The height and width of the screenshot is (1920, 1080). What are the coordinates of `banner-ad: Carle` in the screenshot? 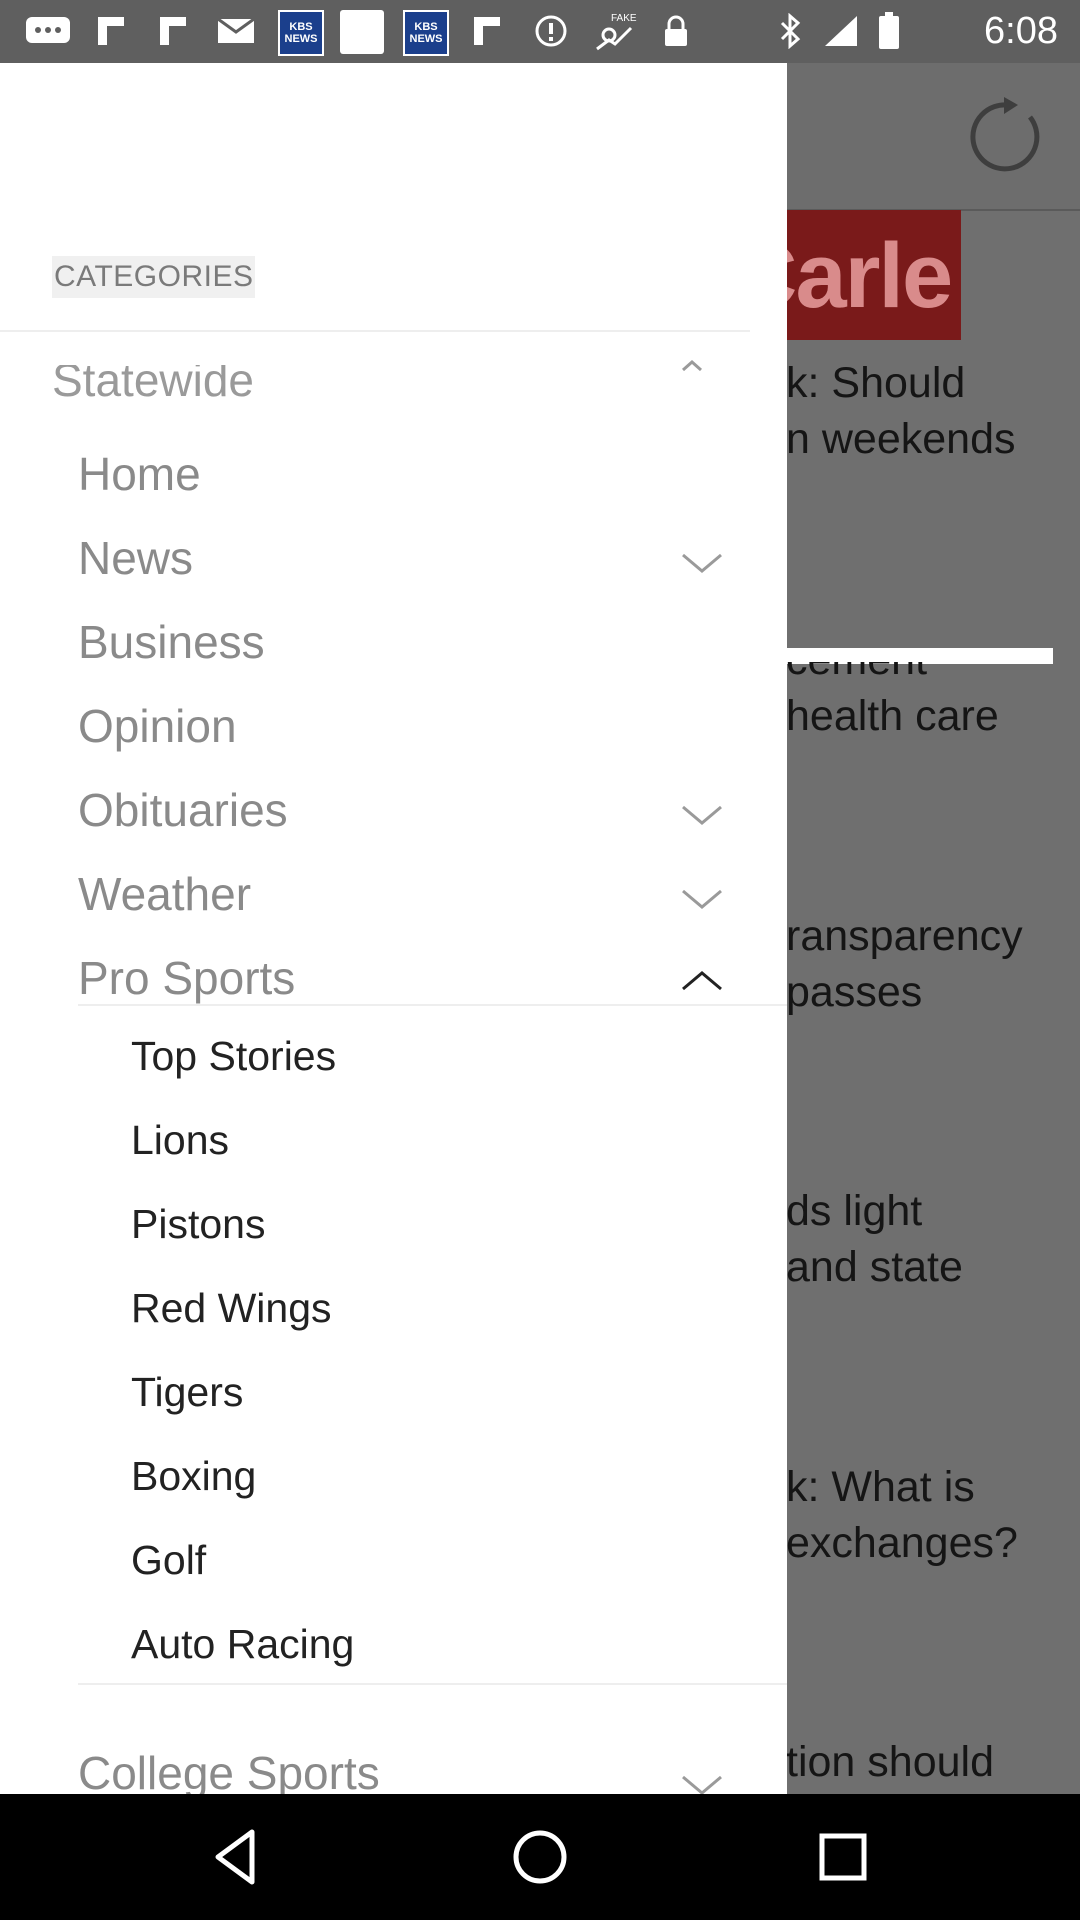 It's located at (873, 275).